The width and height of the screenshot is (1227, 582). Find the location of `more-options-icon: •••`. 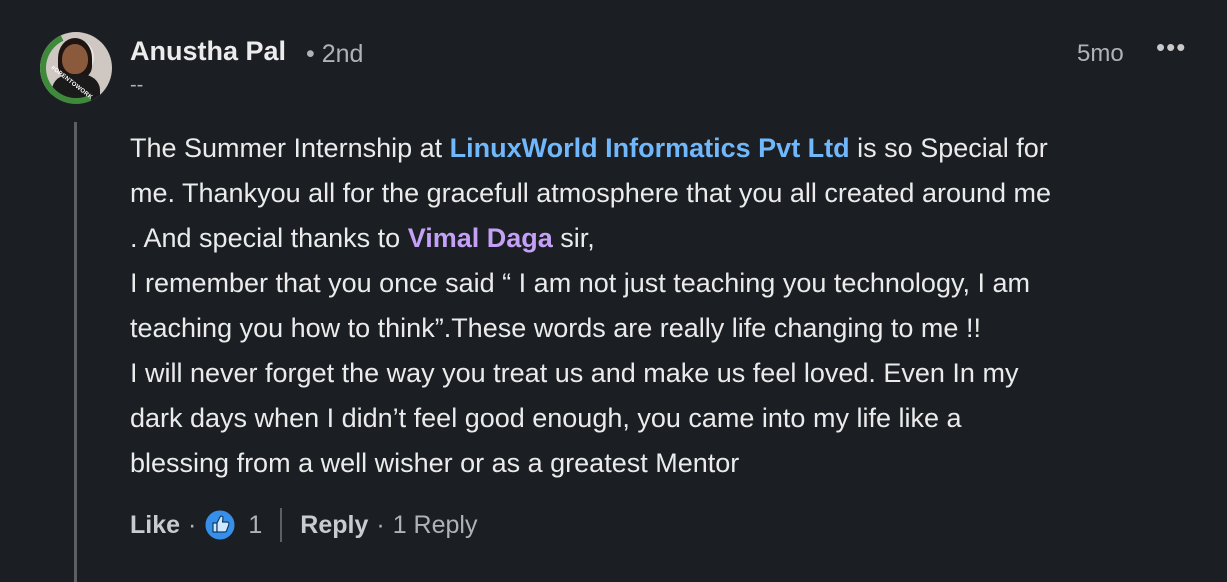

more-options-icon: ••• is located at coordinates (1171, 47).